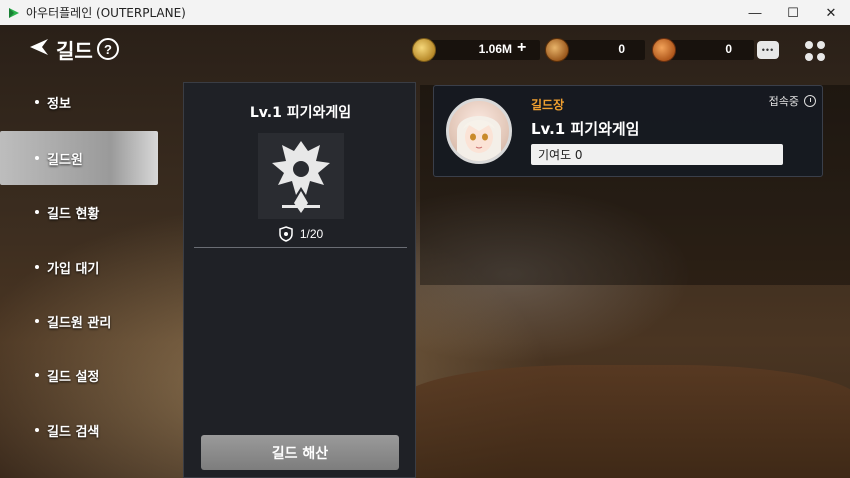  Describe the element at coordinates (703, 50) in the screenshot. I see `currency-medal: 0` at that location.